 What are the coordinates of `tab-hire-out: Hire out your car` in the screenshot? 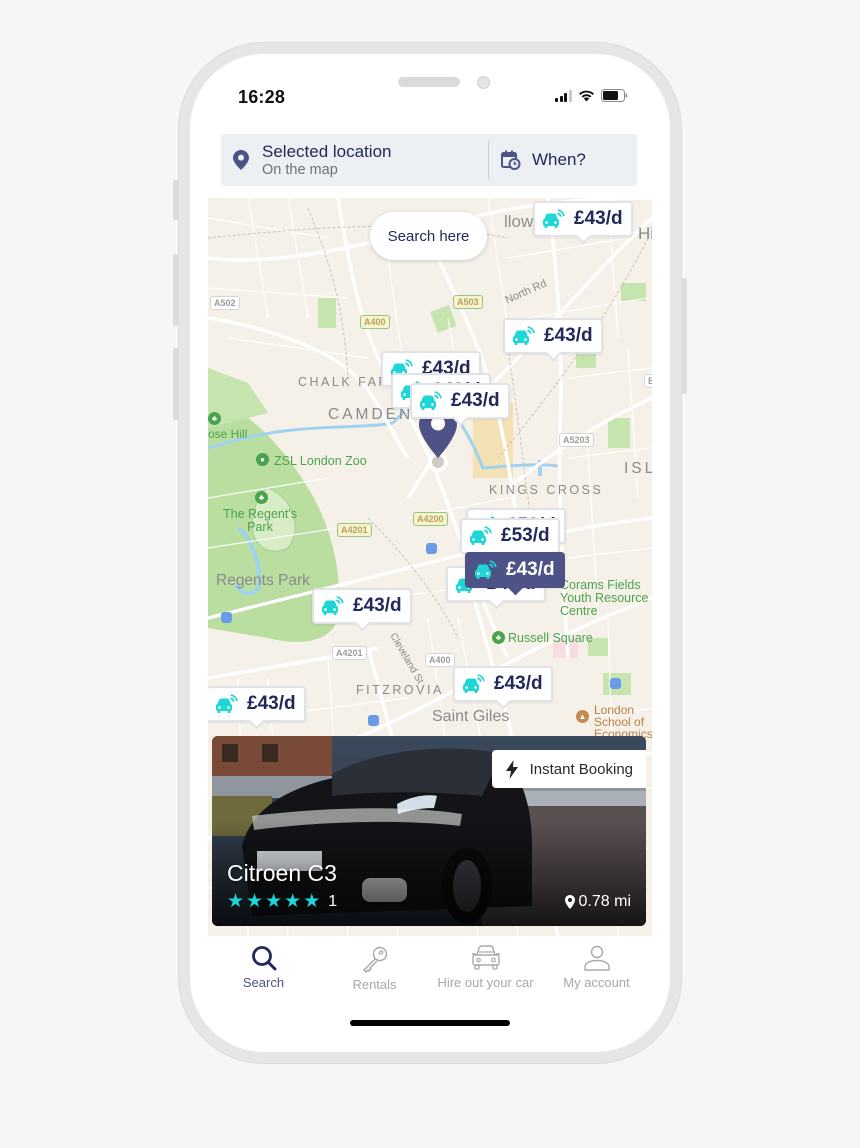 It's located at (485, 968).